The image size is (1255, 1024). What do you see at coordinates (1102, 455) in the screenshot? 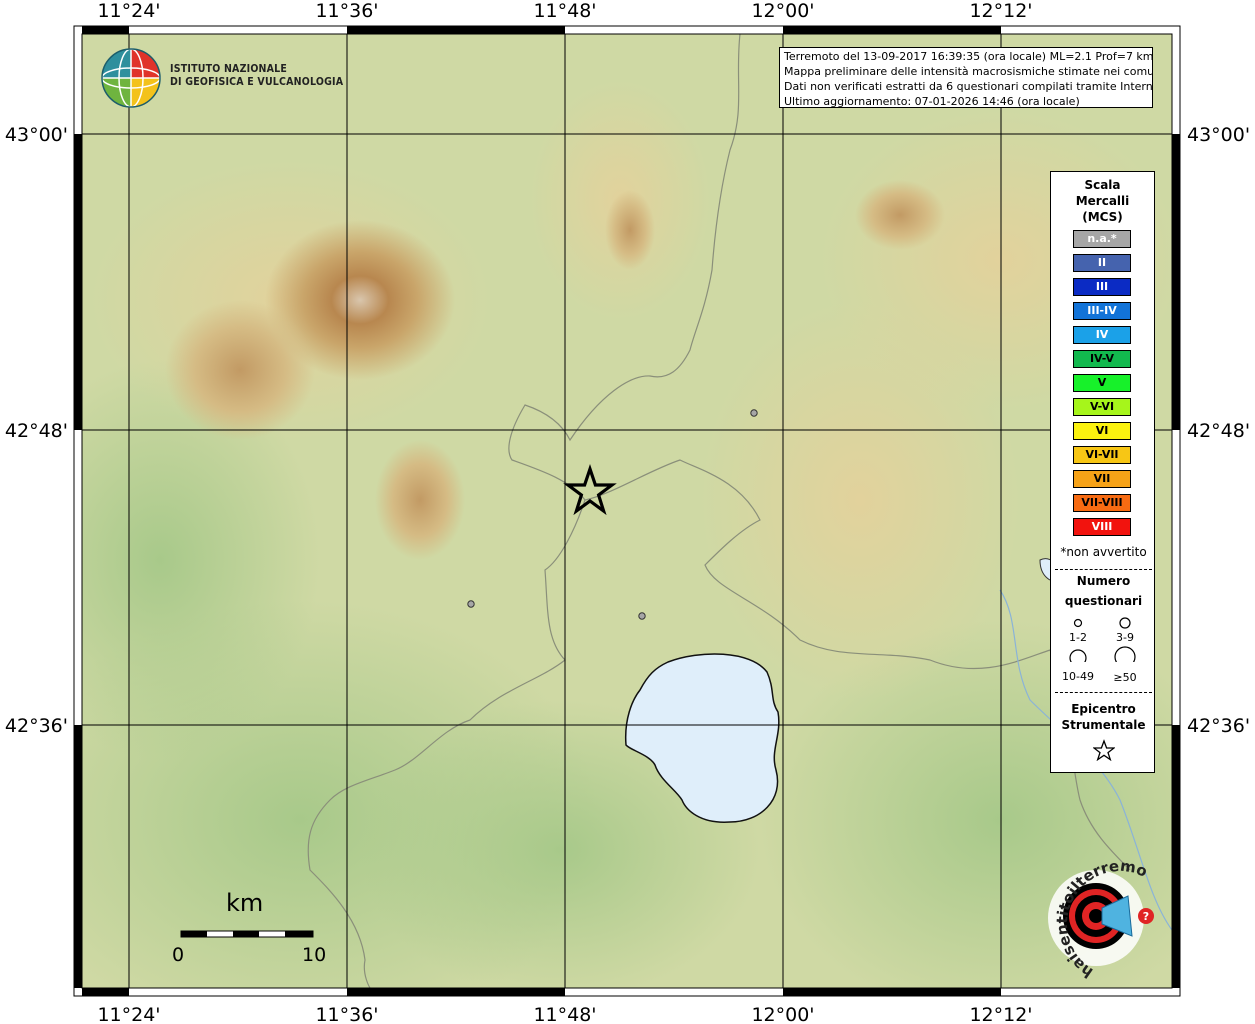
I see `intensity-swatch: VI-VII` at bounding box center [1102, 455].